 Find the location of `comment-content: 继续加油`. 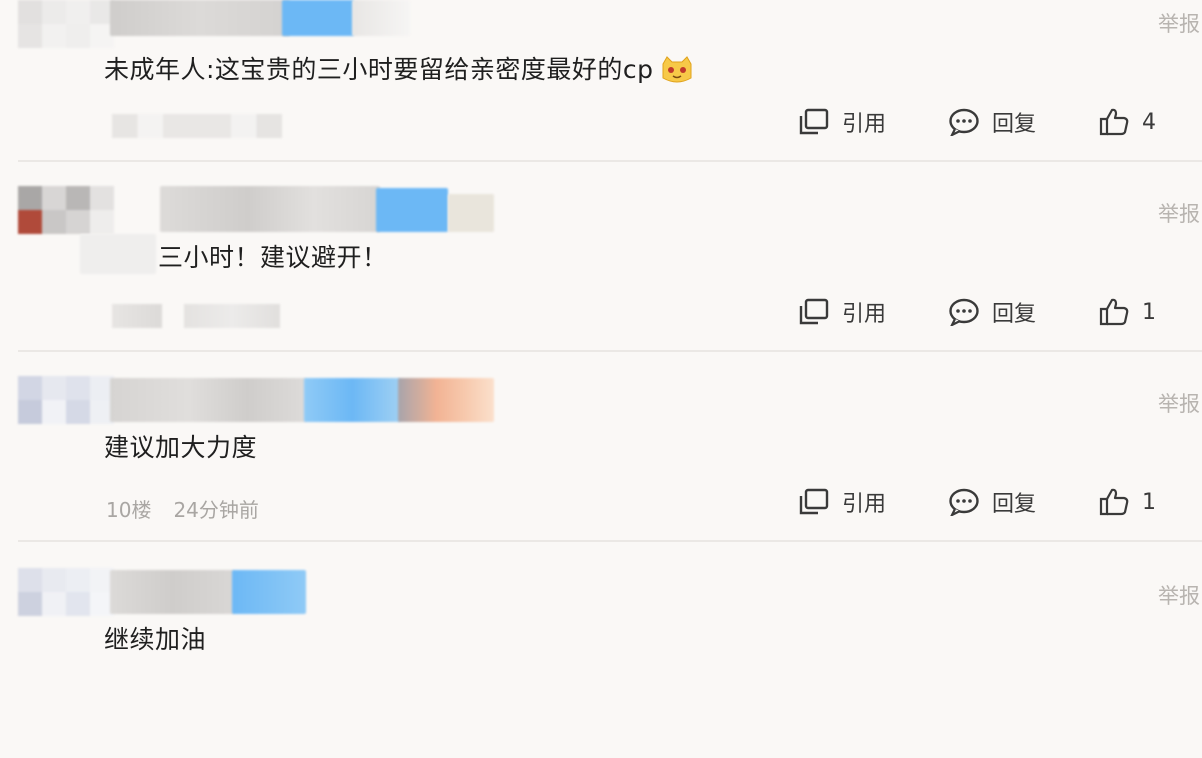

comment-content: 继续加油 is located at coordinates (155, 638).